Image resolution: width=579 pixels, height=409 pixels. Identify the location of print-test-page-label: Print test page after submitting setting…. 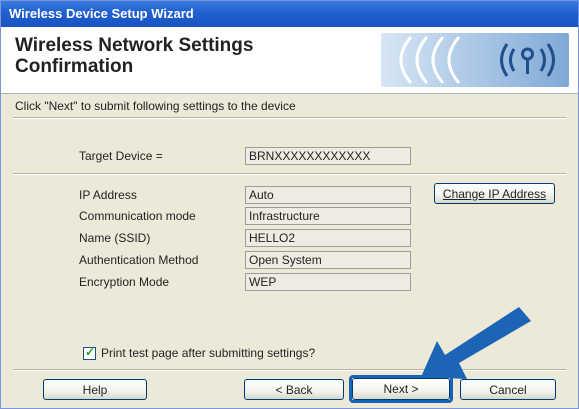
(208, 353).